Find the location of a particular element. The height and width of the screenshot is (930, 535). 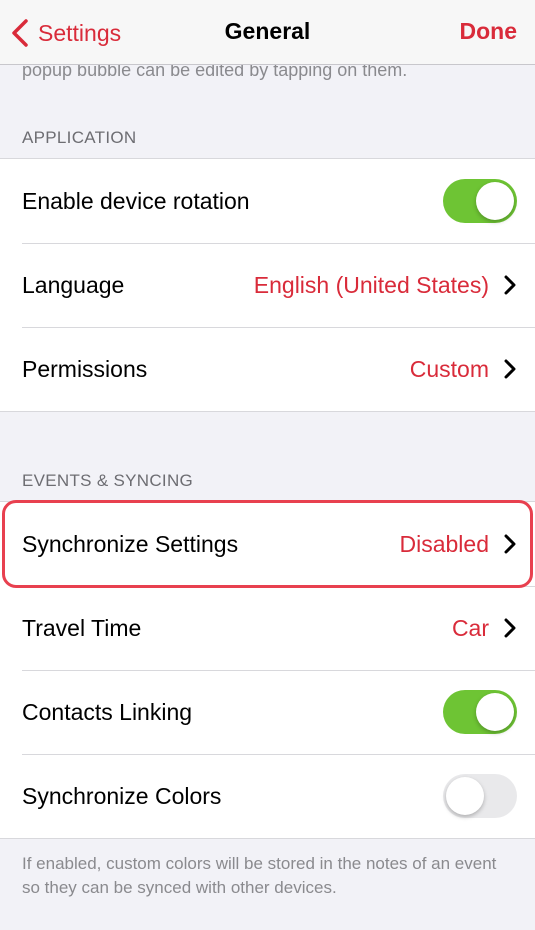

section-header-events-syncing: EVENTS & SYNCING is located at coordinates (108, 480).